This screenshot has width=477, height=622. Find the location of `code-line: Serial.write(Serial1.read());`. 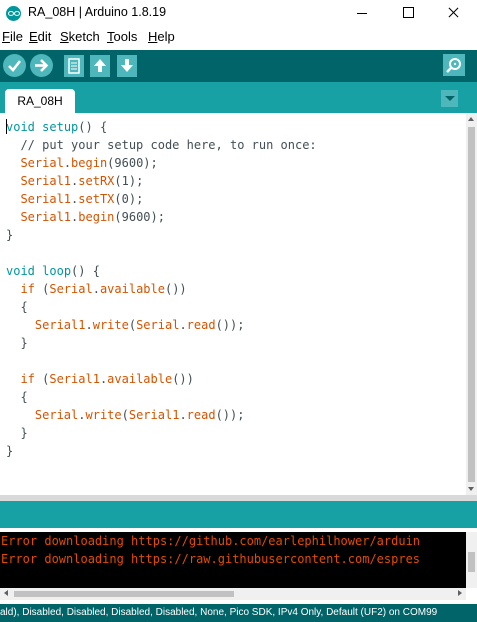

code-line: Serial.write(Serial1.read()); is located at coordinates (139, 415).